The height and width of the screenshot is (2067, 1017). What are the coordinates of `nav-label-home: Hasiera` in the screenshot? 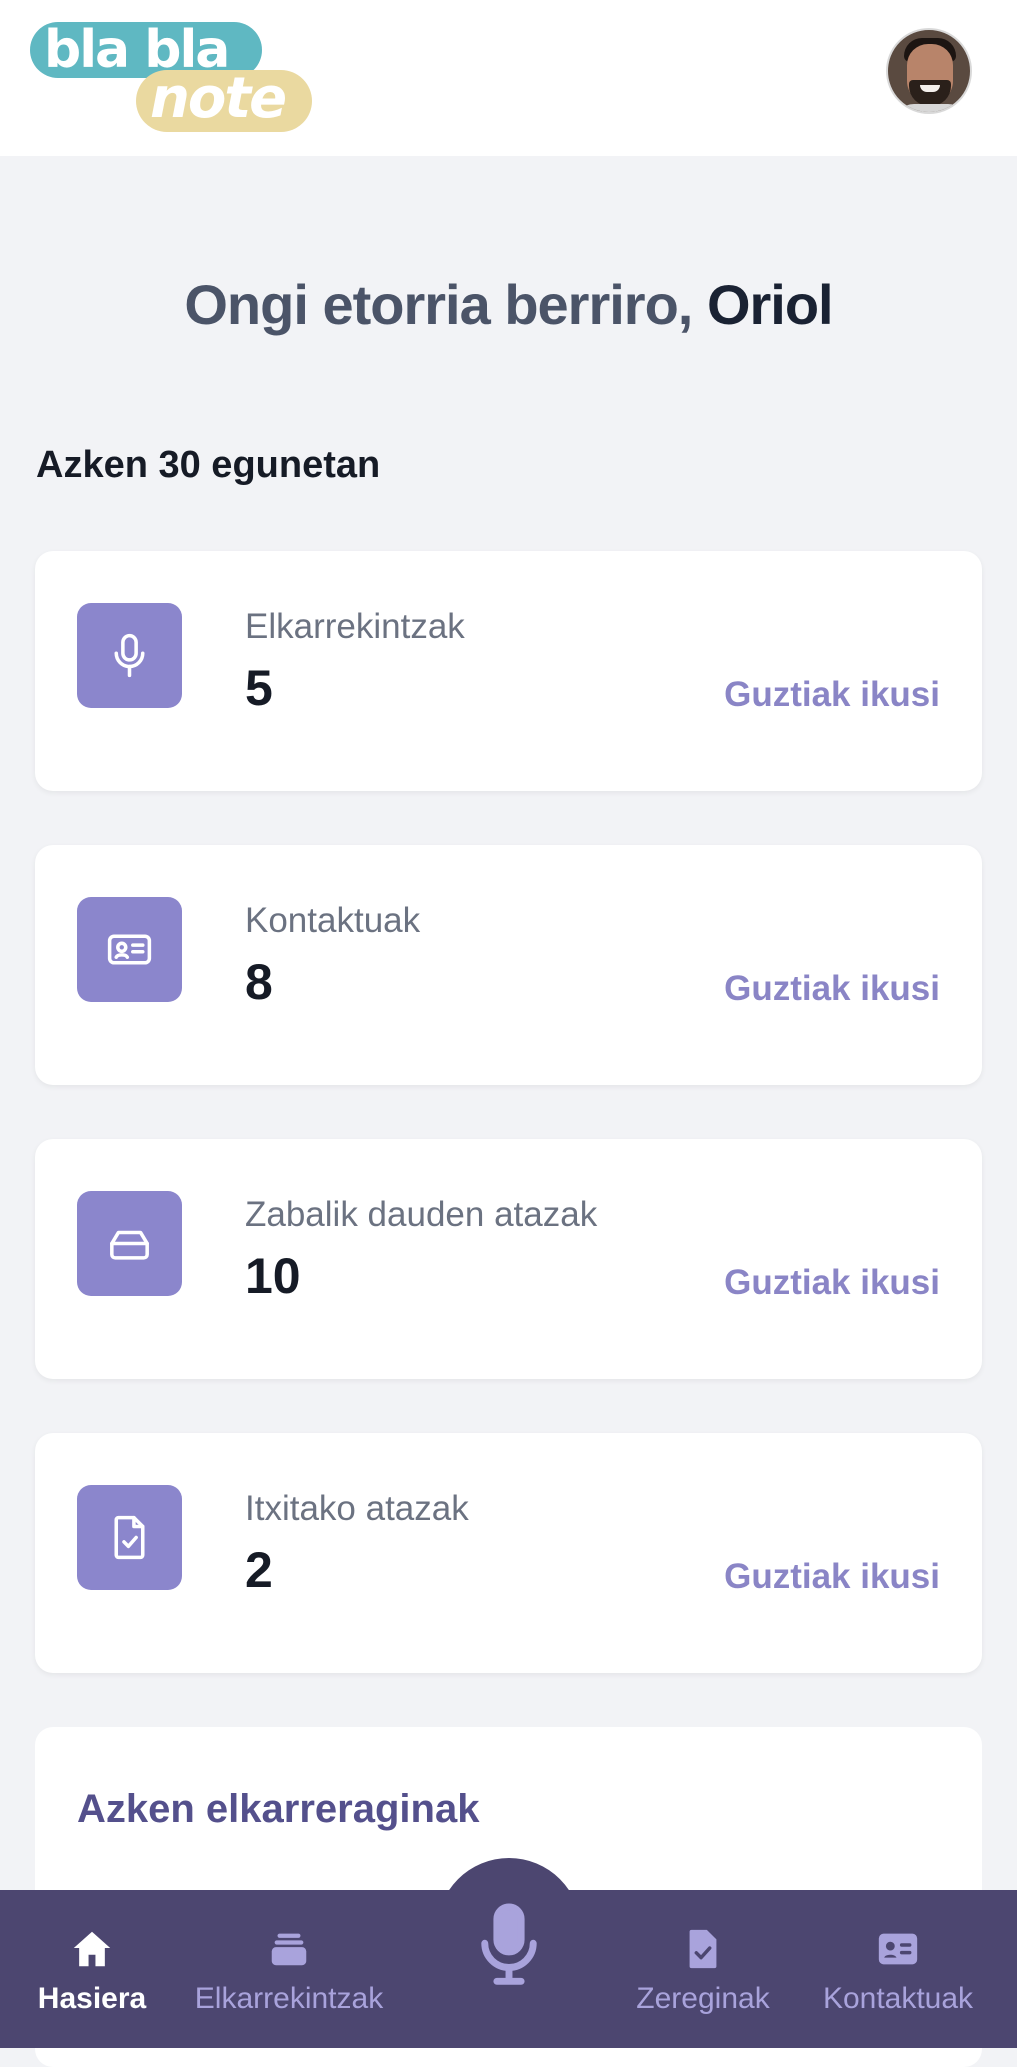 It's located at (92, 1998).